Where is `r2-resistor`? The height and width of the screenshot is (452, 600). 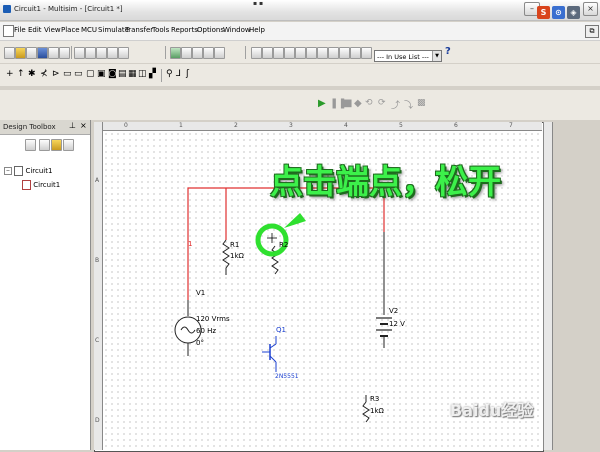
r2-resistor is located at coordinates (275, 260).